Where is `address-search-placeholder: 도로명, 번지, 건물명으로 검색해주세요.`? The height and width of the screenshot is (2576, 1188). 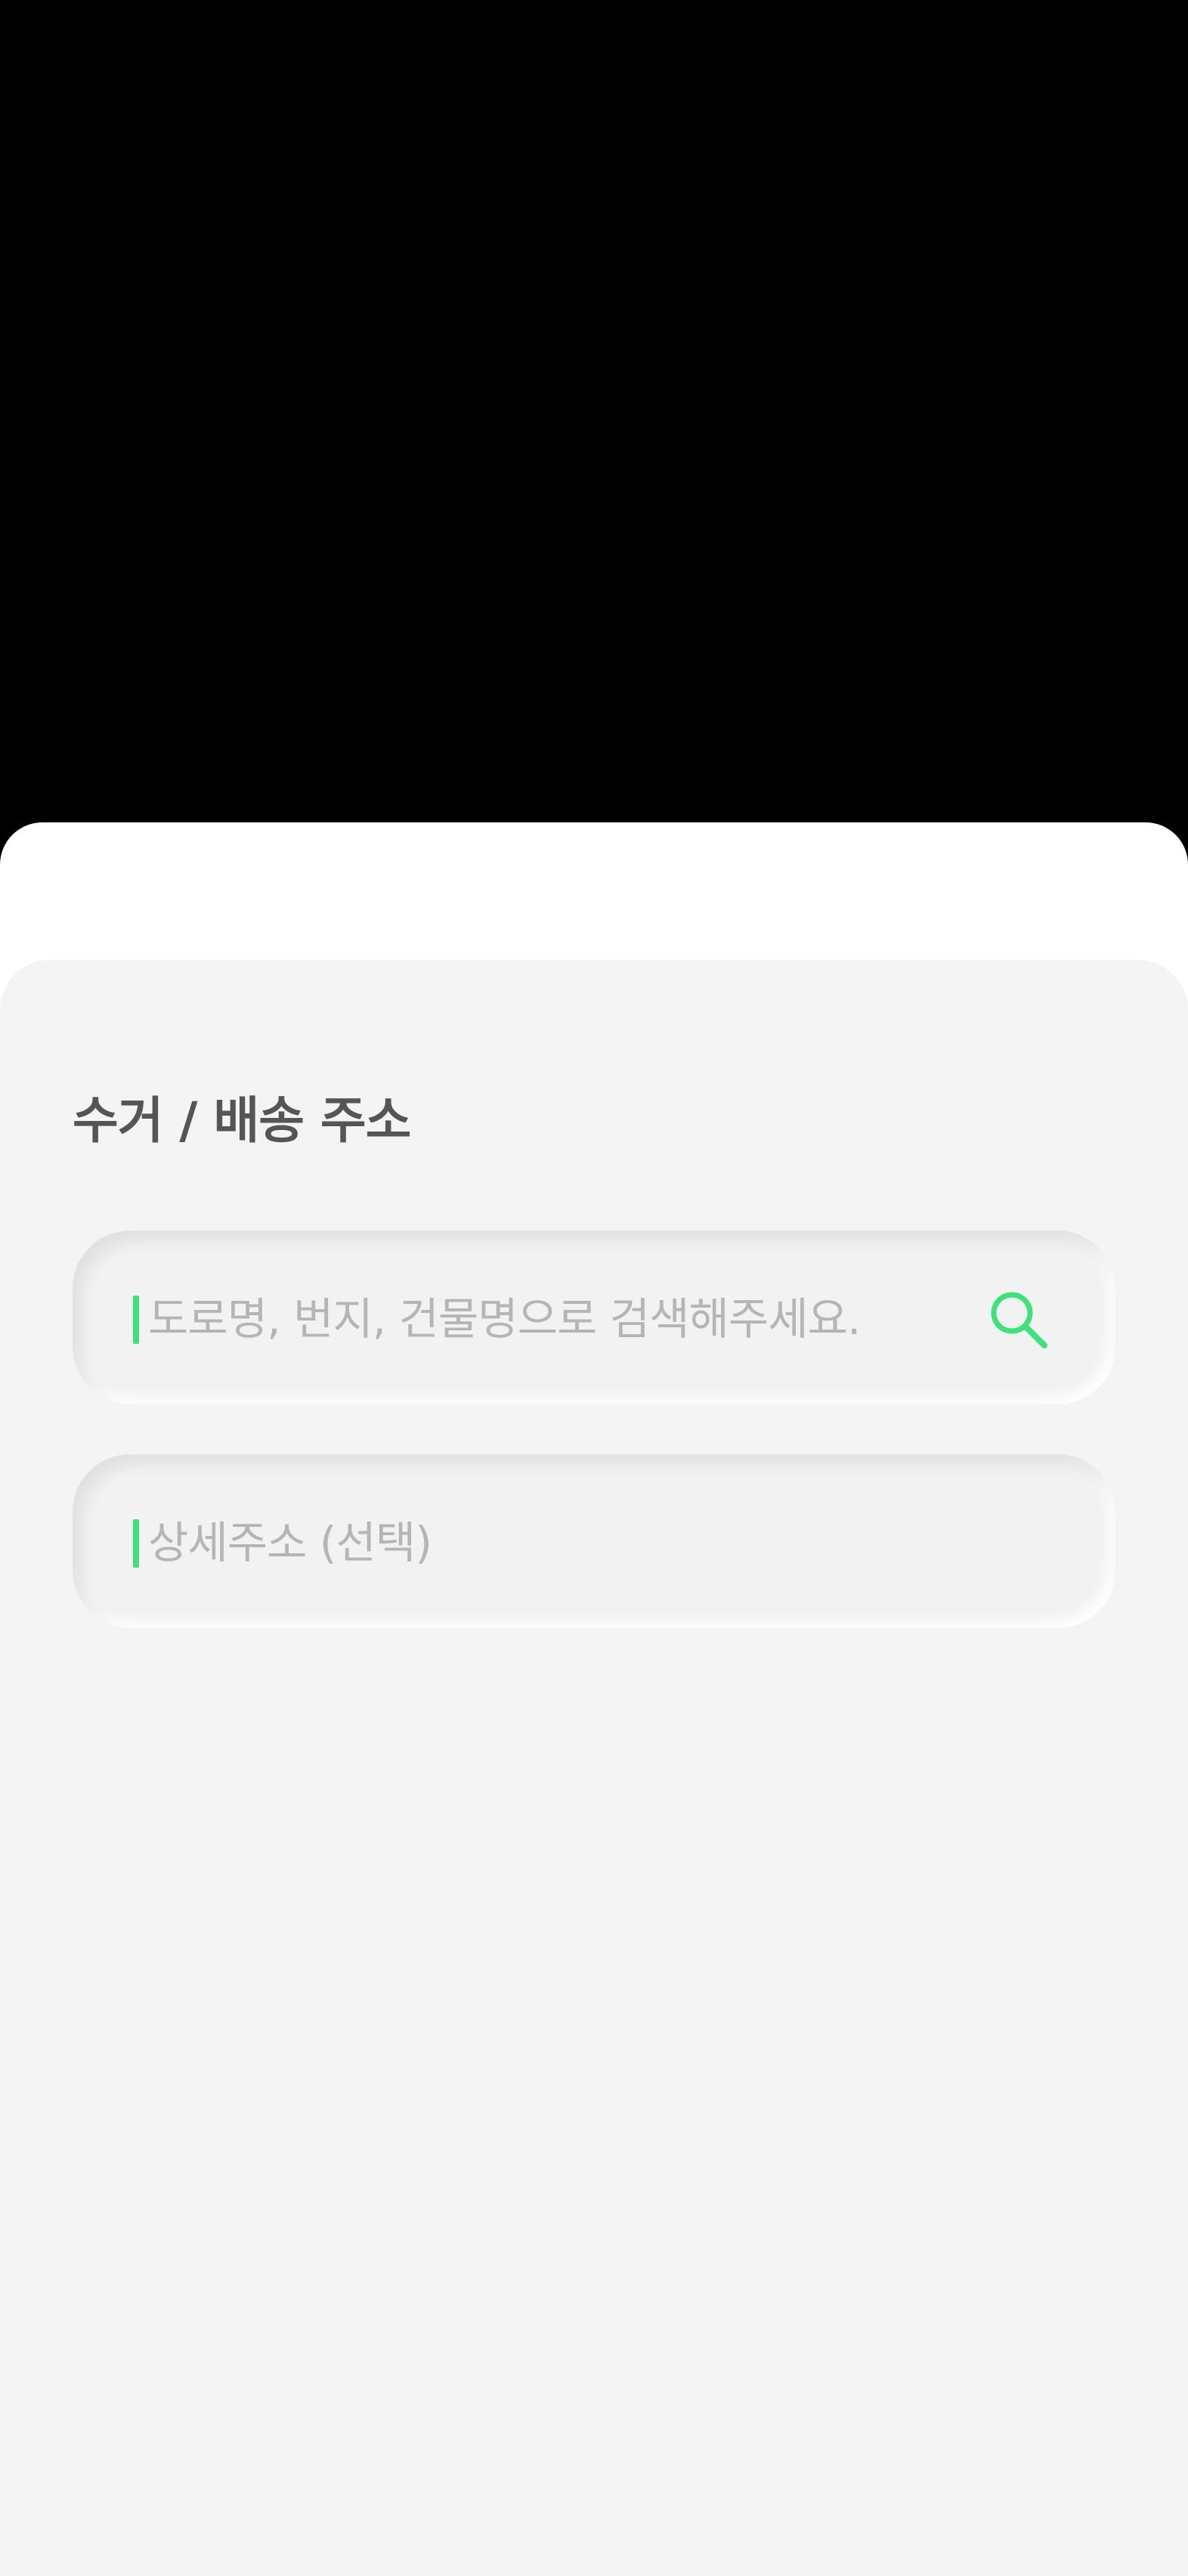
address-search-placeholder: 도로명, 번지, 건물명으로 검색해주세요. is located at coordinates (505, 1319).